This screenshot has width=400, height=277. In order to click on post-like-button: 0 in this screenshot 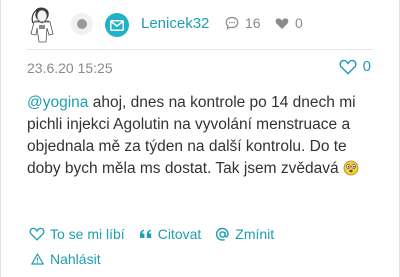, I will do `click(355, 66)`.